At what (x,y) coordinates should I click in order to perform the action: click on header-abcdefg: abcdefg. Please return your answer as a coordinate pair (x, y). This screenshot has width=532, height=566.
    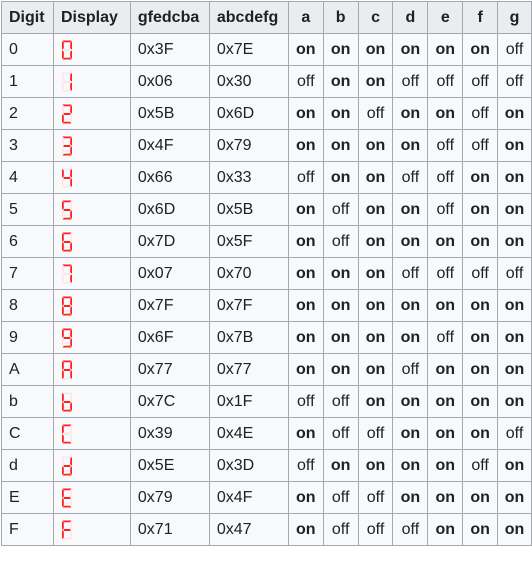
    Looking at the image, I should click on (248, 17).